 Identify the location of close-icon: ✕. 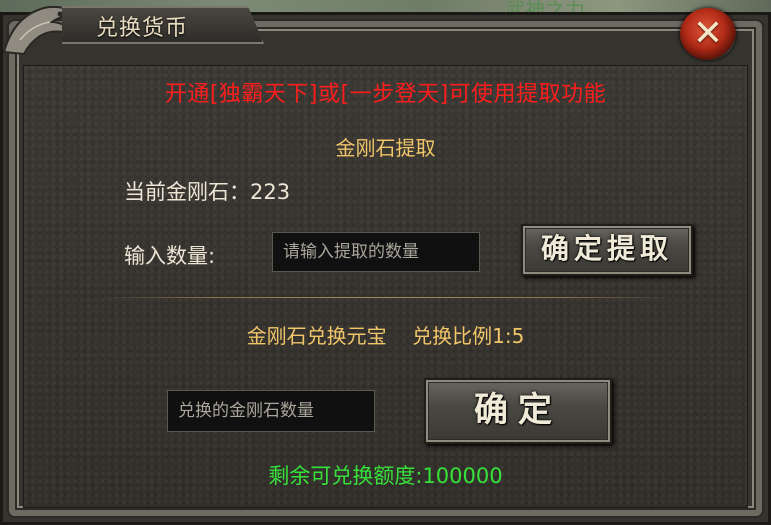
(708, 33).